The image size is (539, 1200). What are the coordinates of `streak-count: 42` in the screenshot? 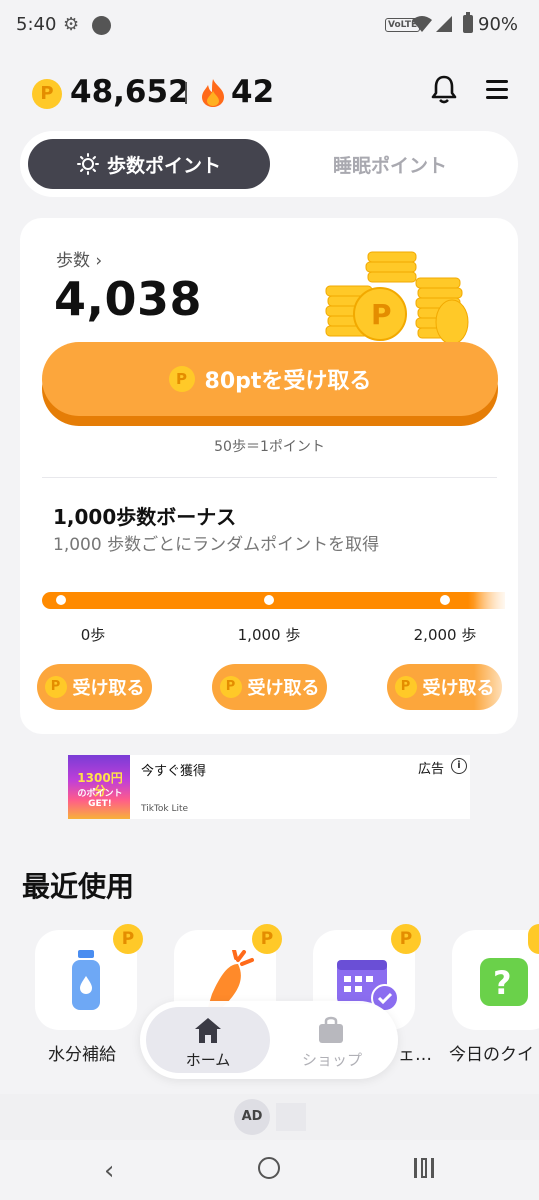 It's located at (252, 92).